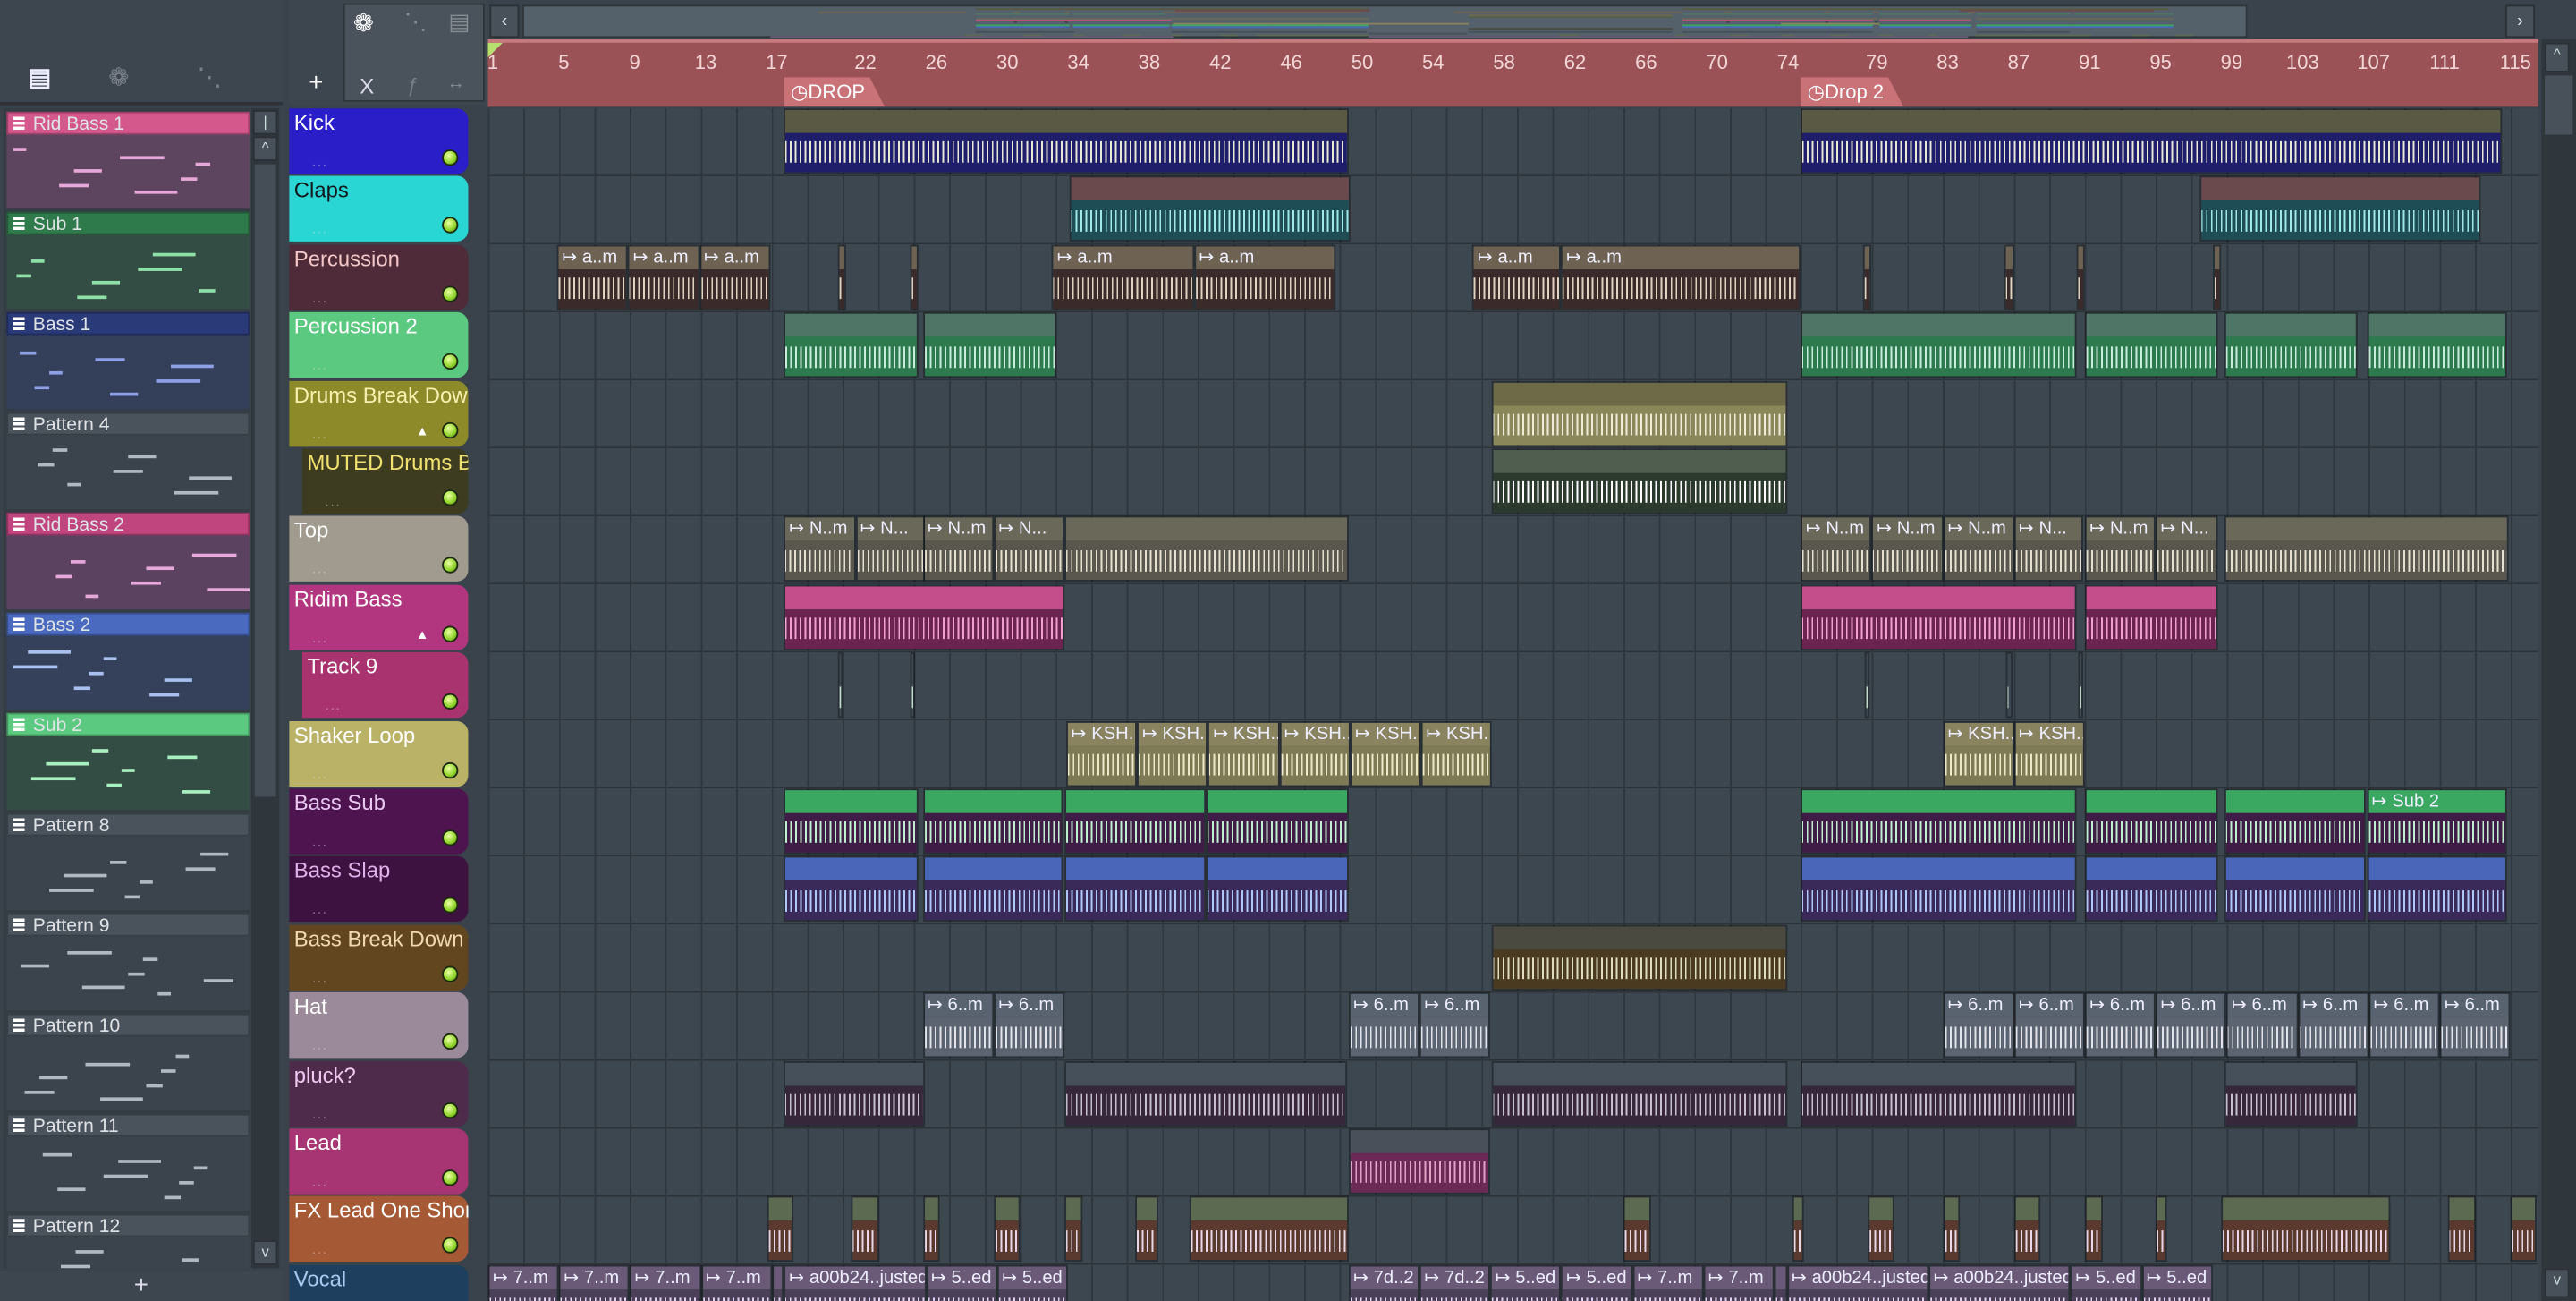 The width and height of the screenshot is (2576, 1301). I want to click on scroll-right-button: ›, so click(2520, 21).